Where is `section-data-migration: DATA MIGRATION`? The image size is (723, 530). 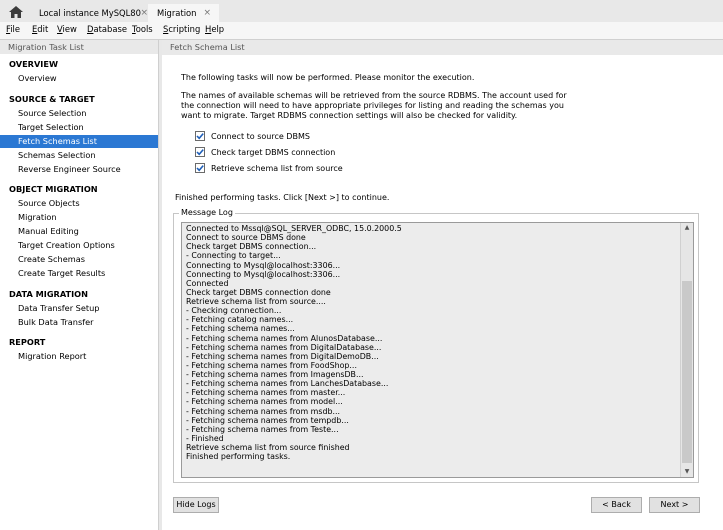
section-data-migration: DATA MIGRATION is located at coordinates (48, 294).